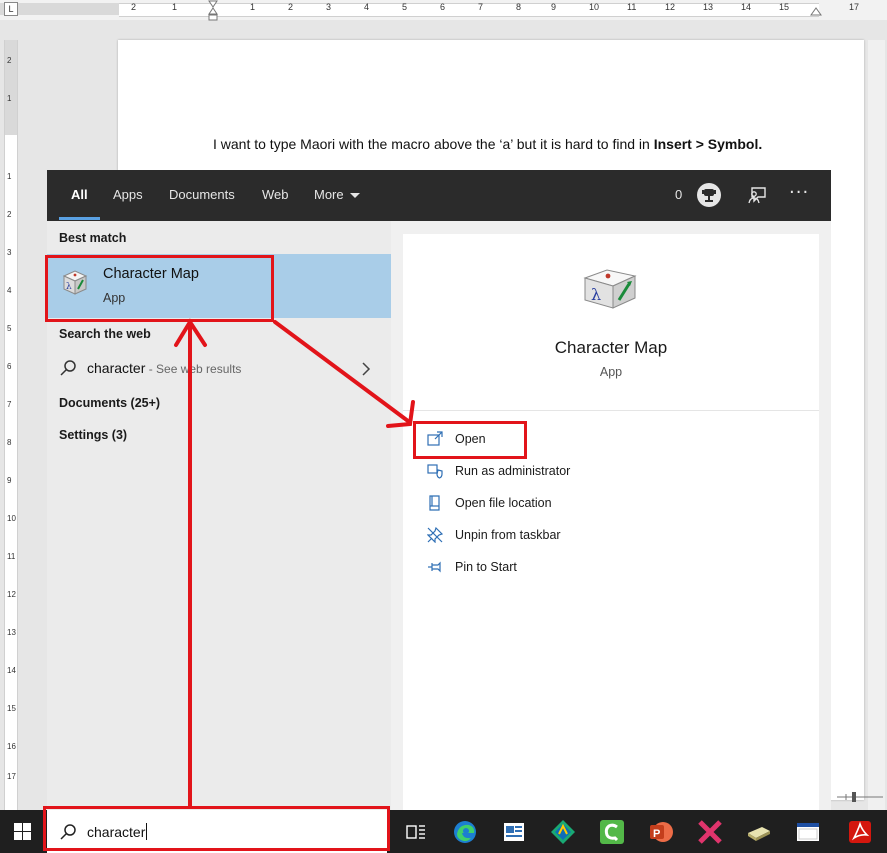 The image size is (887, 853). What do you see at coordinates (416, 832) in the screenshot?
I see `task-view-icon` at bounding box center [416, 832].